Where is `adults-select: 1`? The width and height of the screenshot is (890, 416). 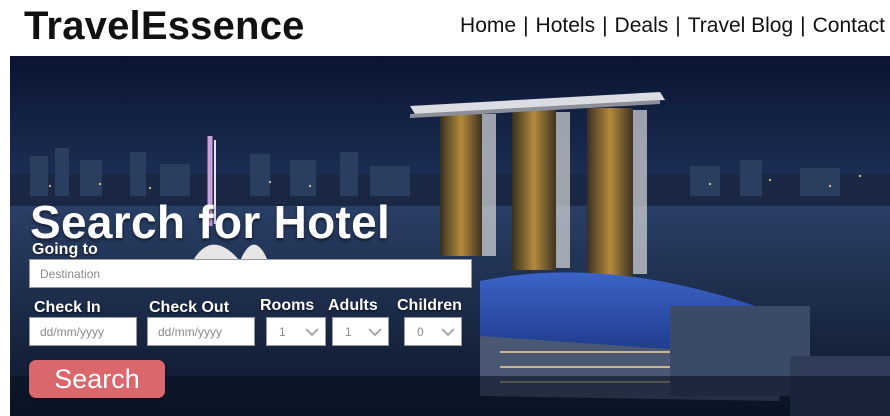 adults-select: 1 is located at coordinates (360, 331).